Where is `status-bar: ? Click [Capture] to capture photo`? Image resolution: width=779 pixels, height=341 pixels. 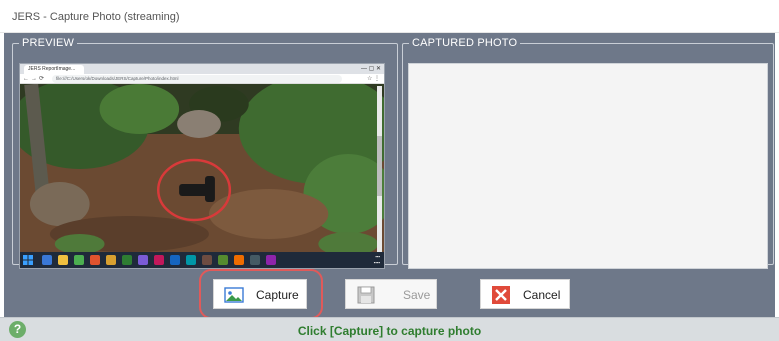 status-bar: ? Click [Capture] to capture photo is located at coordinates (389, 329).